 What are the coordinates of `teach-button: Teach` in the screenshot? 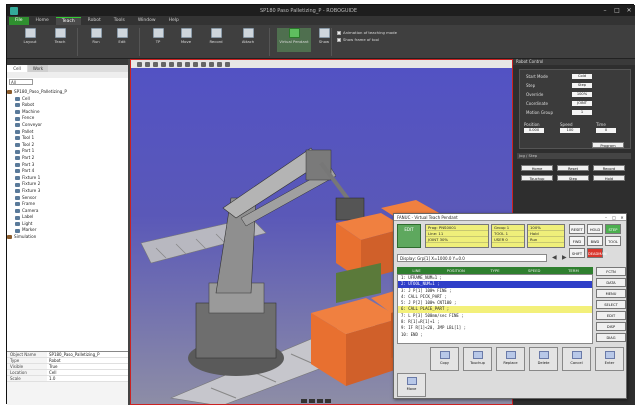 It's located at (60, 40).